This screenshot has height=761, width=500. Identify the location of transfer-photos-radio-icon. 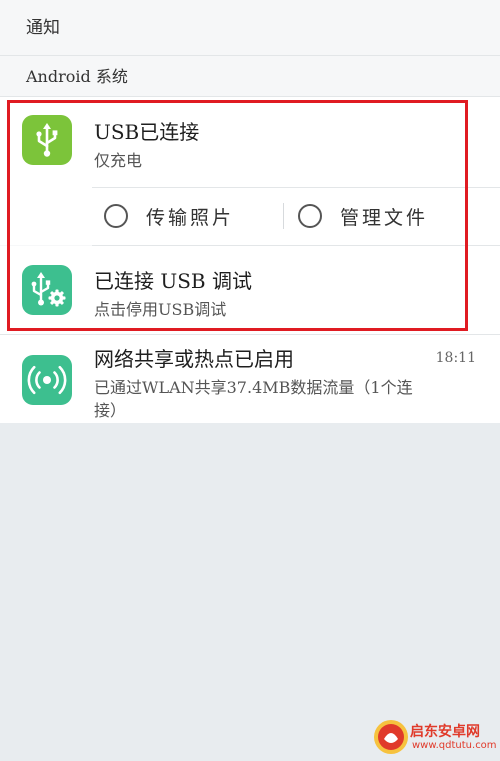
(116, 216).